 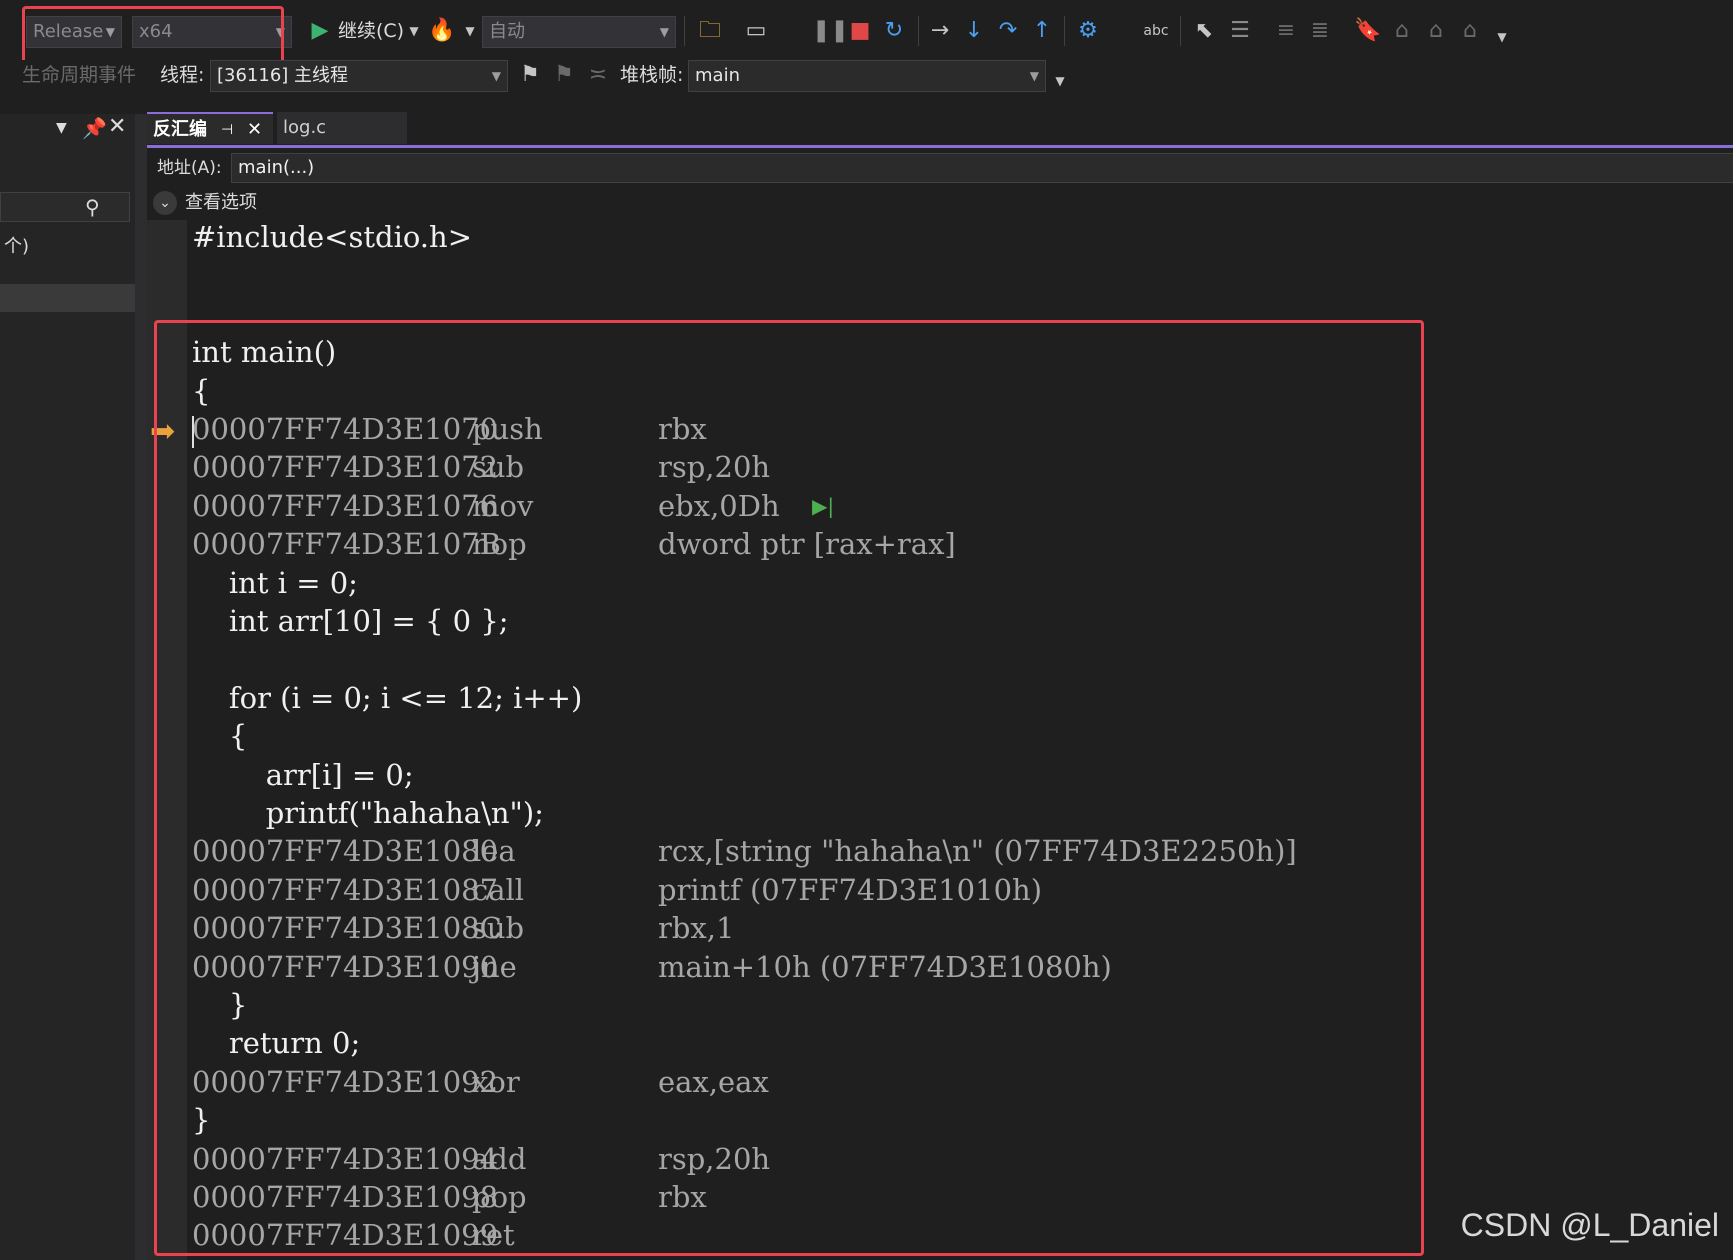 What do you see at coordinates (710, 31) in the screenshot?
I see `open-folder-icon: 🗀` at bounding box center [710, 31].